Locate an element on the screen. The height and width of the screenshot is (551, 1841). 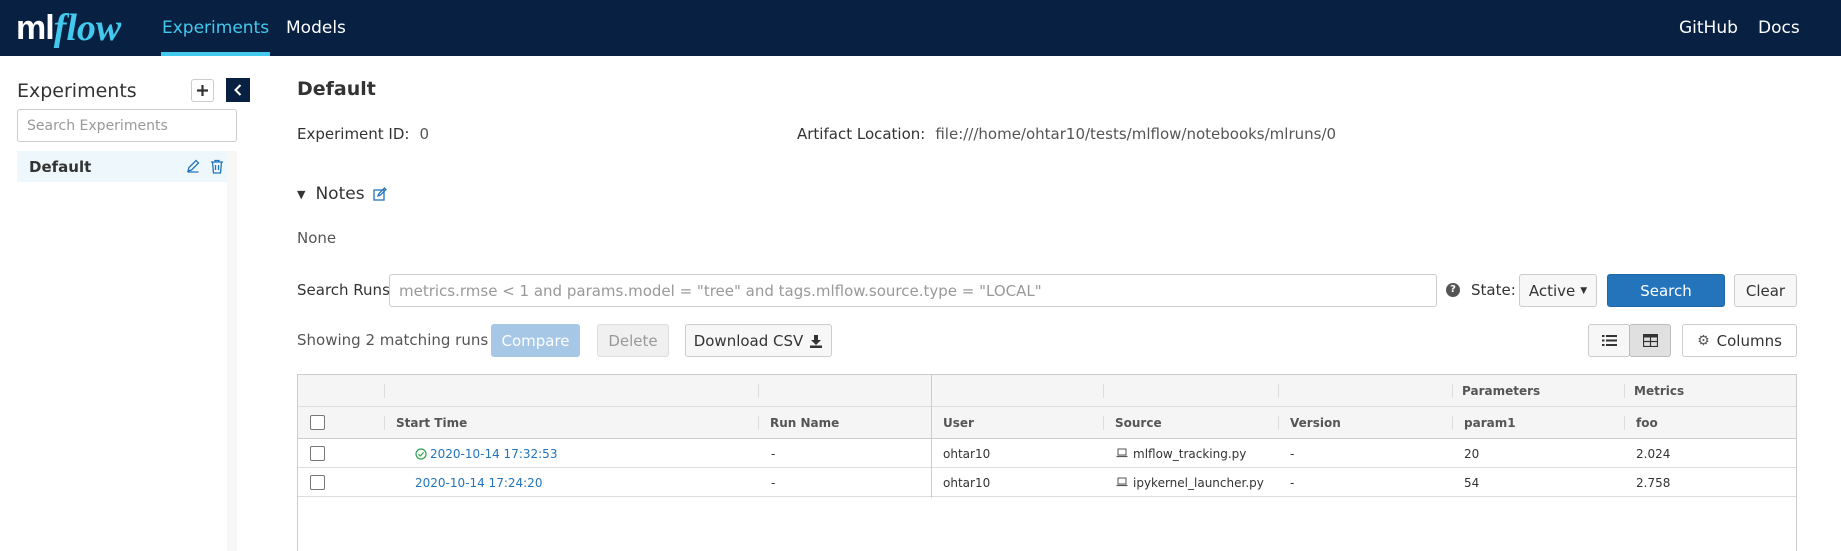
table-icon is located at coordinates (1650, 340).